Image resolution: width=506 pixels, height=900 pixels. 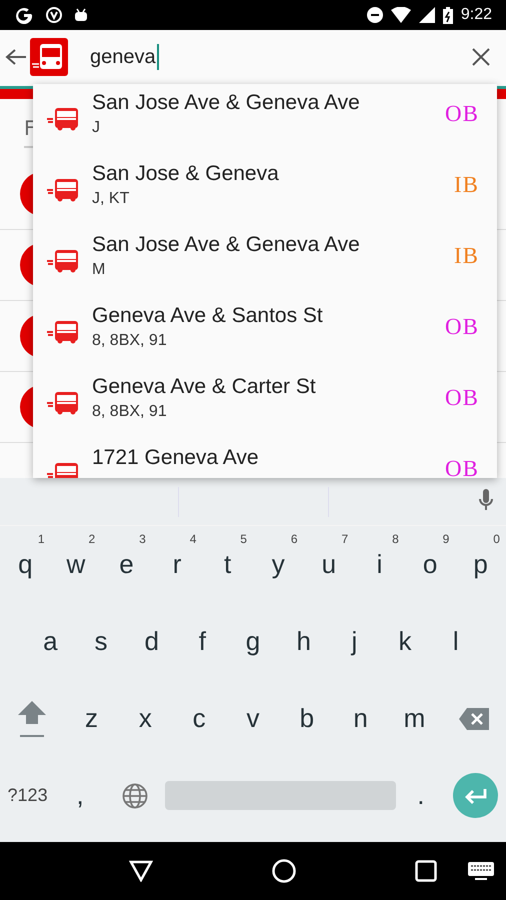 I want to click on suggestion-item: San Jose & Geneva J, KT IB, so click(x=265, y=190).